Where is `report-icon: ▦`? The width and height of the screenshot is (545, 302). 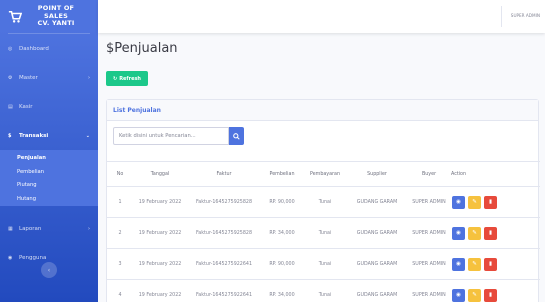
report-icon: ▦ is located at coordinates (10, 228).